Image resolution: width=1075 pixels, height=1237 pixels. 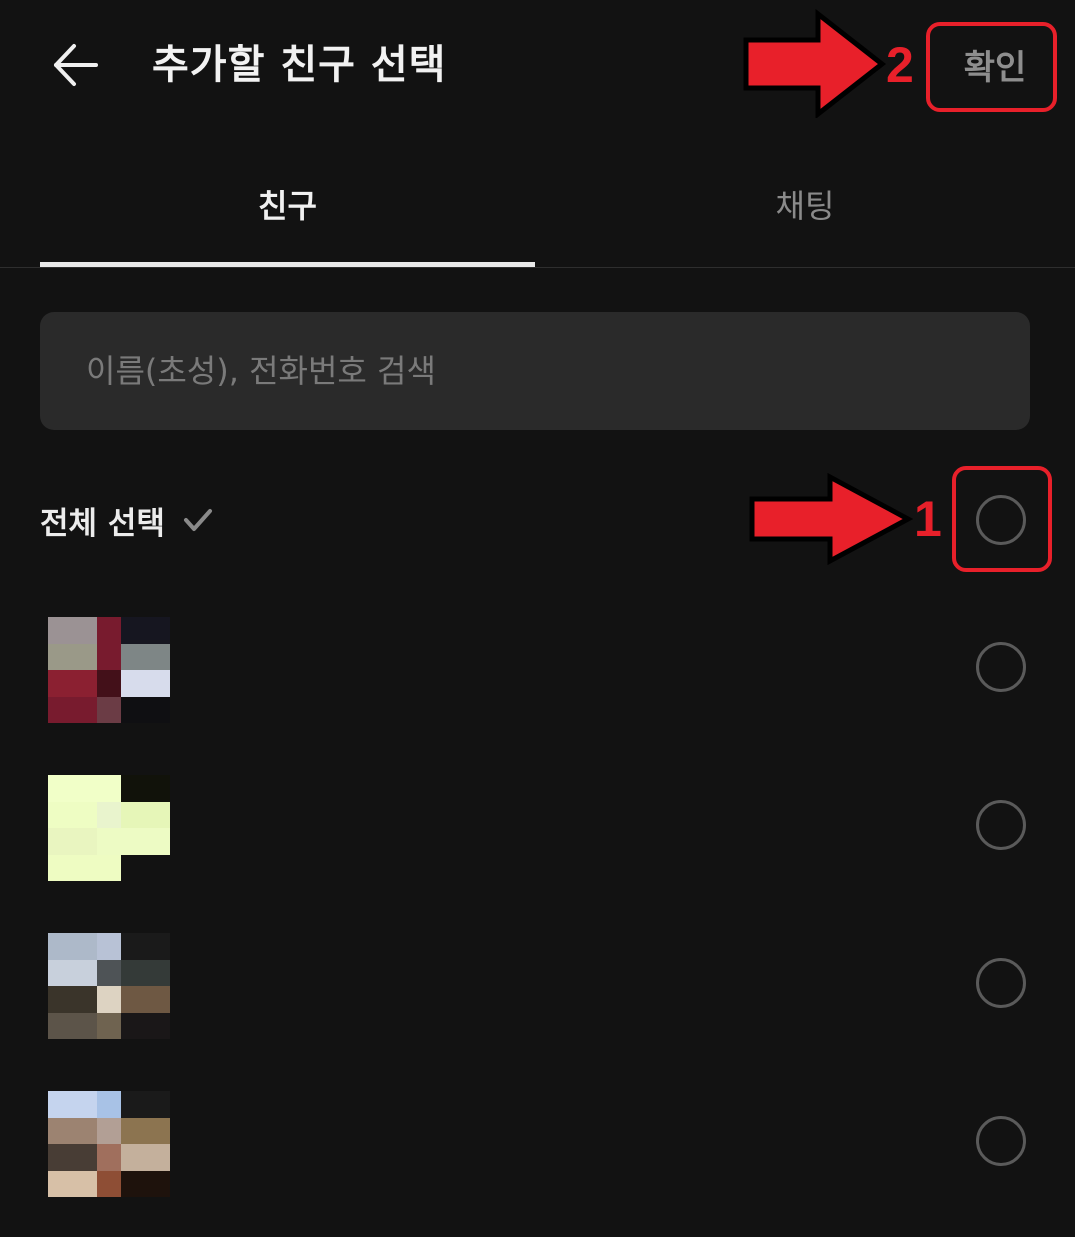 I want to click on search-box, so click(x=535, y=371).